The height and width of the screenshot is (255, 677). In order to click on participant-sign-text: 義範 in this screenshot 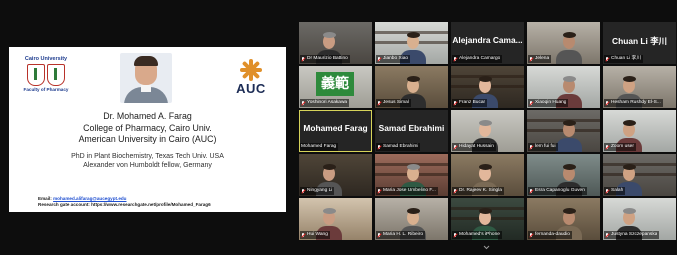, I will do `click(335, 84)`.